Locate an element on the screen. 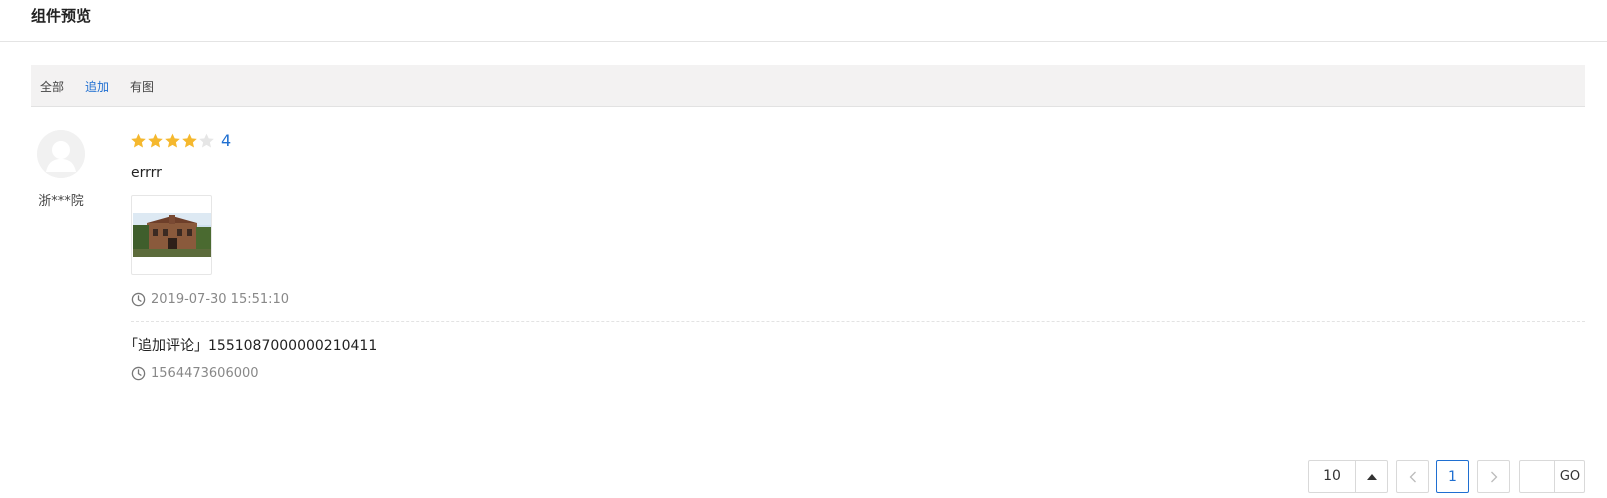  review-time-text: 2019-07-30 15:51:10 is located at coordinates (220, 299).